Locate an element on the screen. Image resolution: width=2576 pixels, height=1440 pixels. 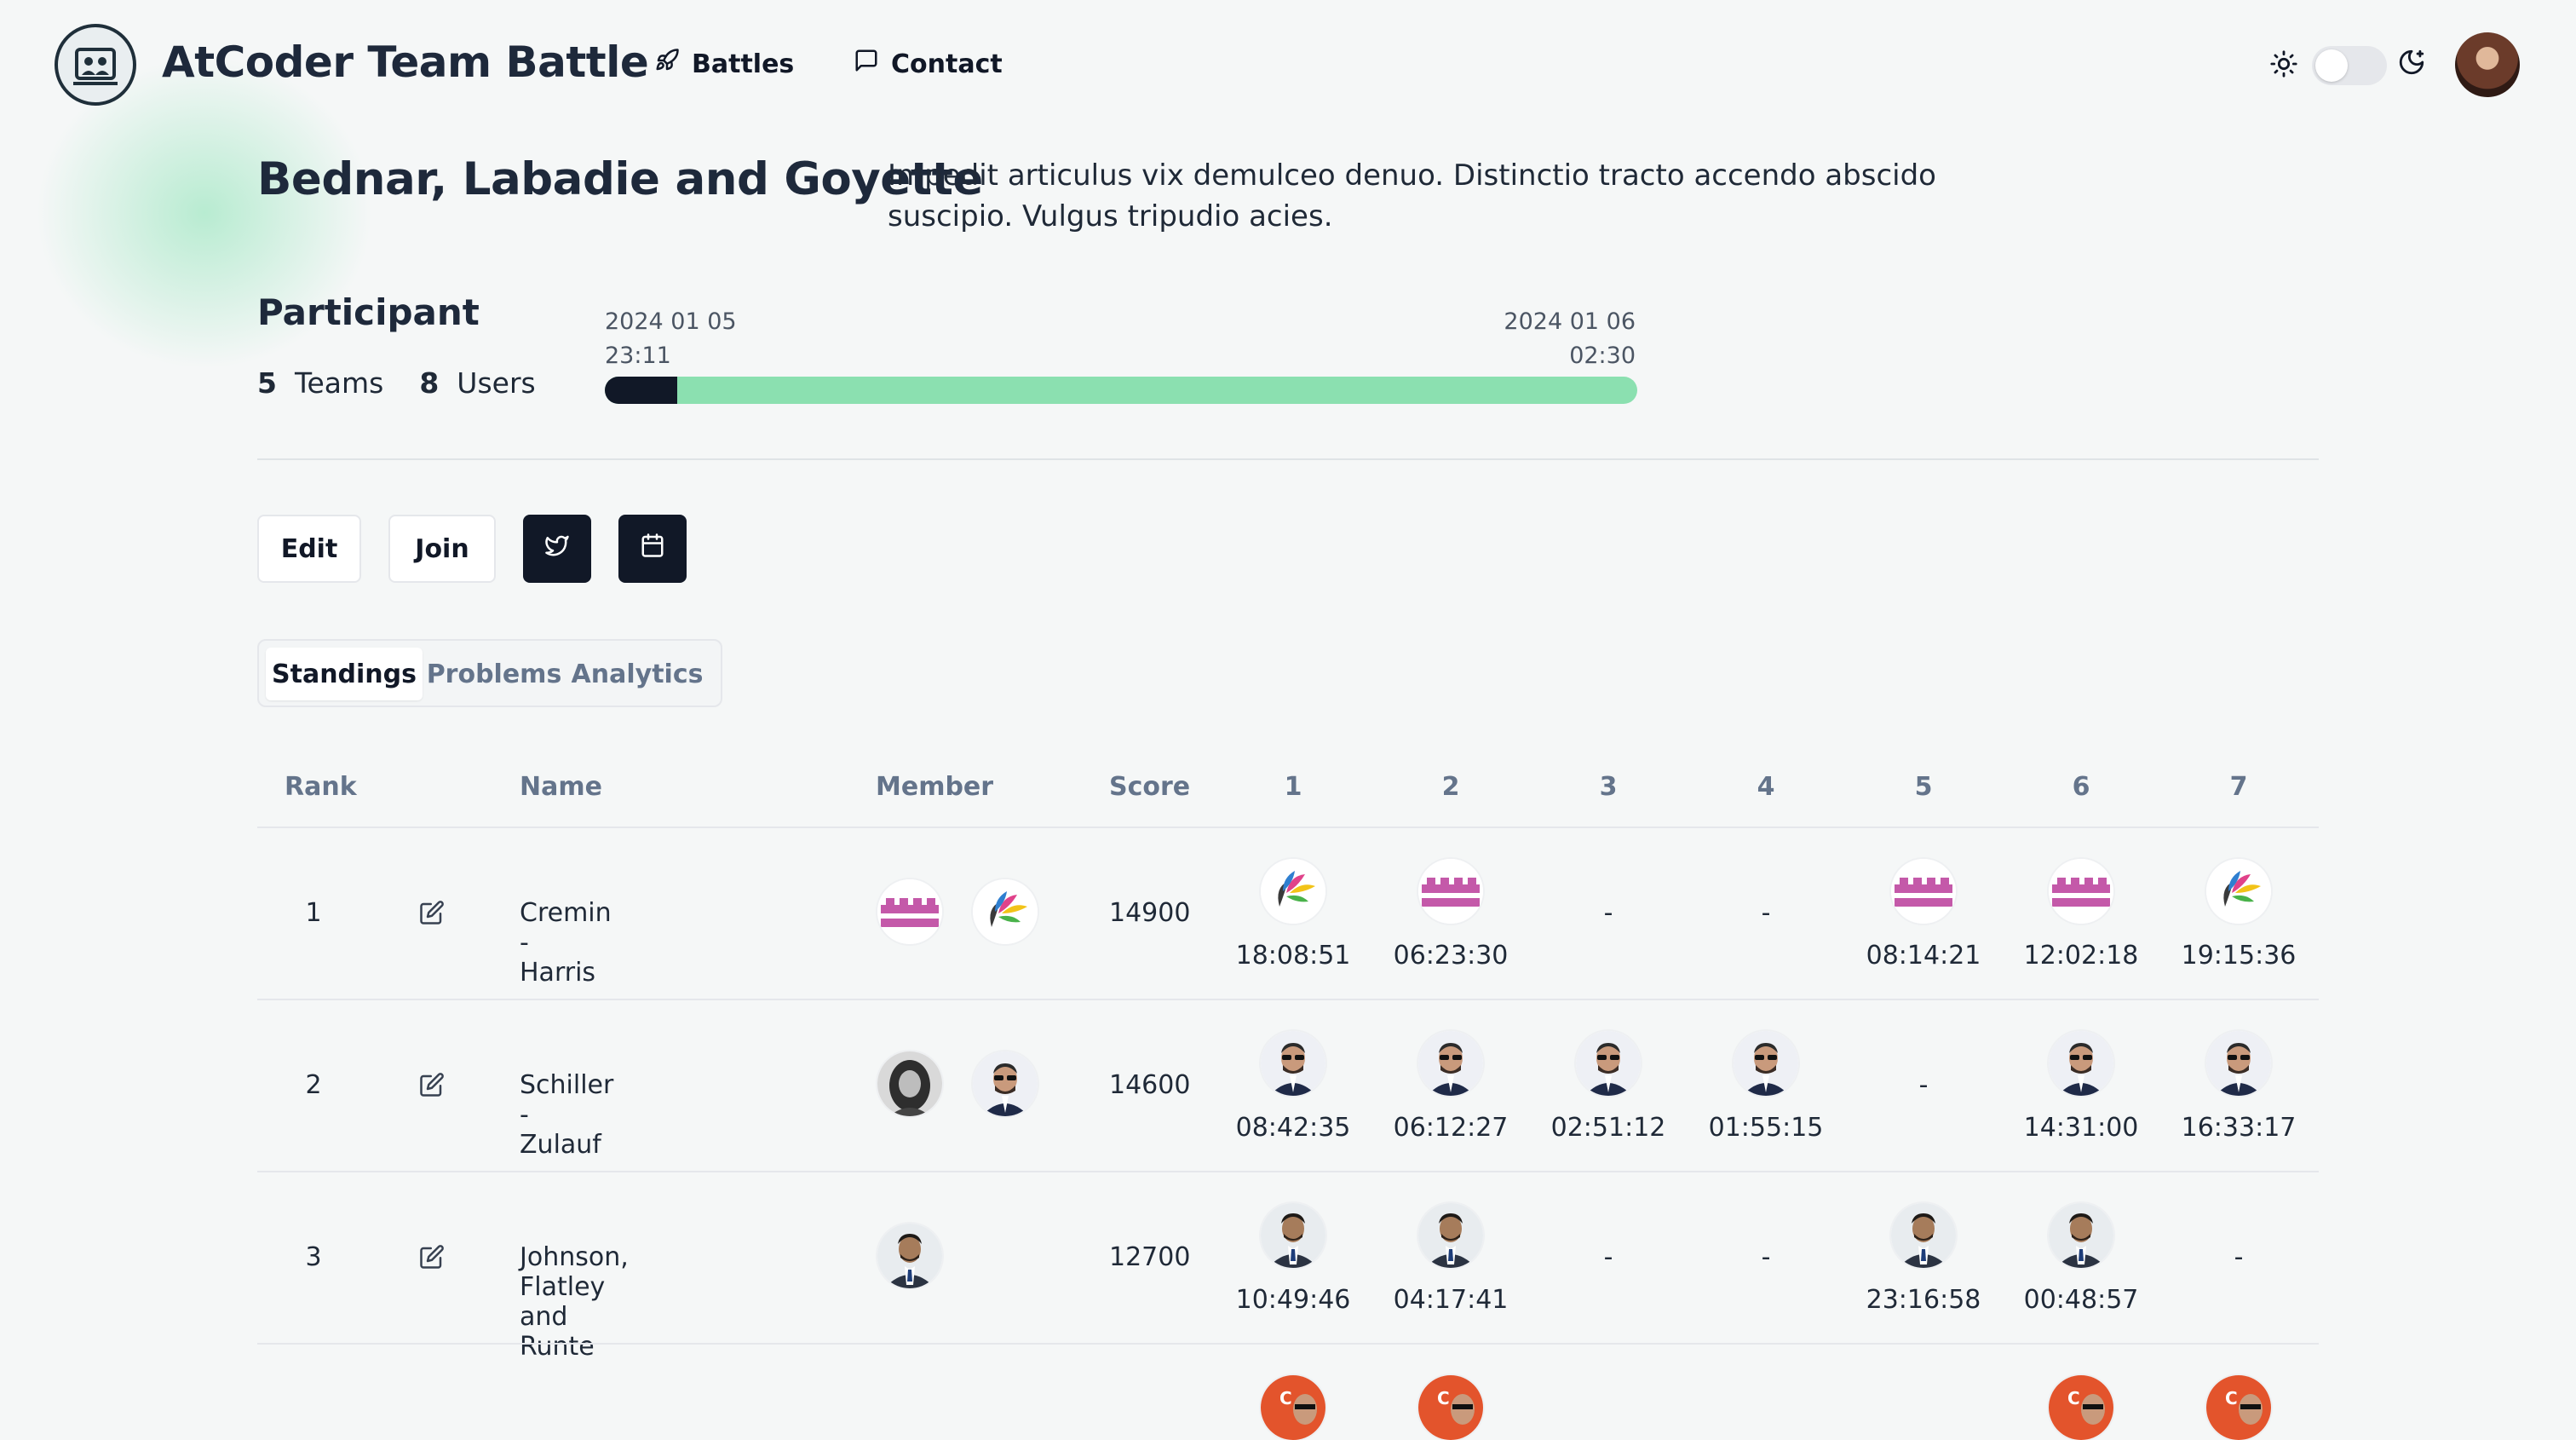
calendar-button is located at coordinates (652, 549).